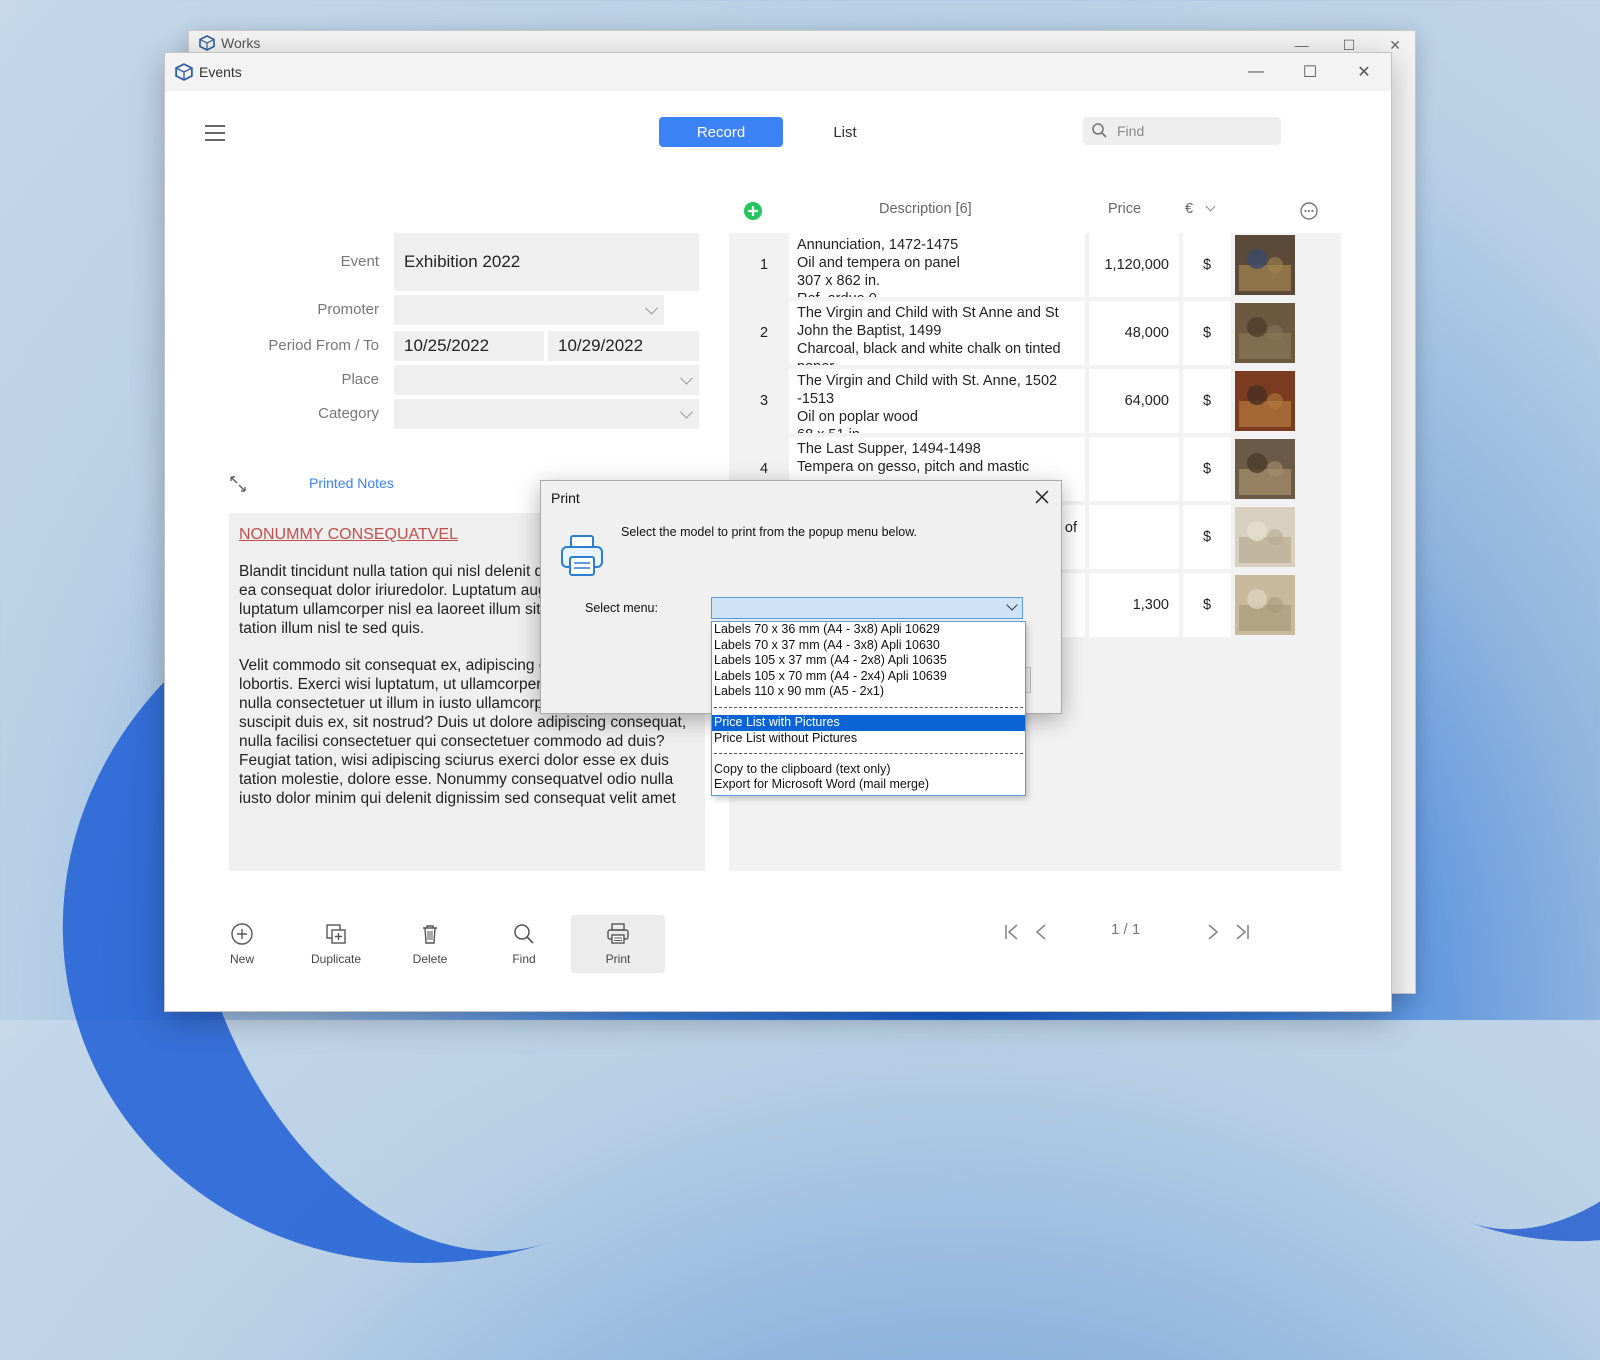 The height and width of the screenshot is (1360, 1600). Describe the element at coordinates (546, 414) in the screenshot. I see `category-select` at that location.